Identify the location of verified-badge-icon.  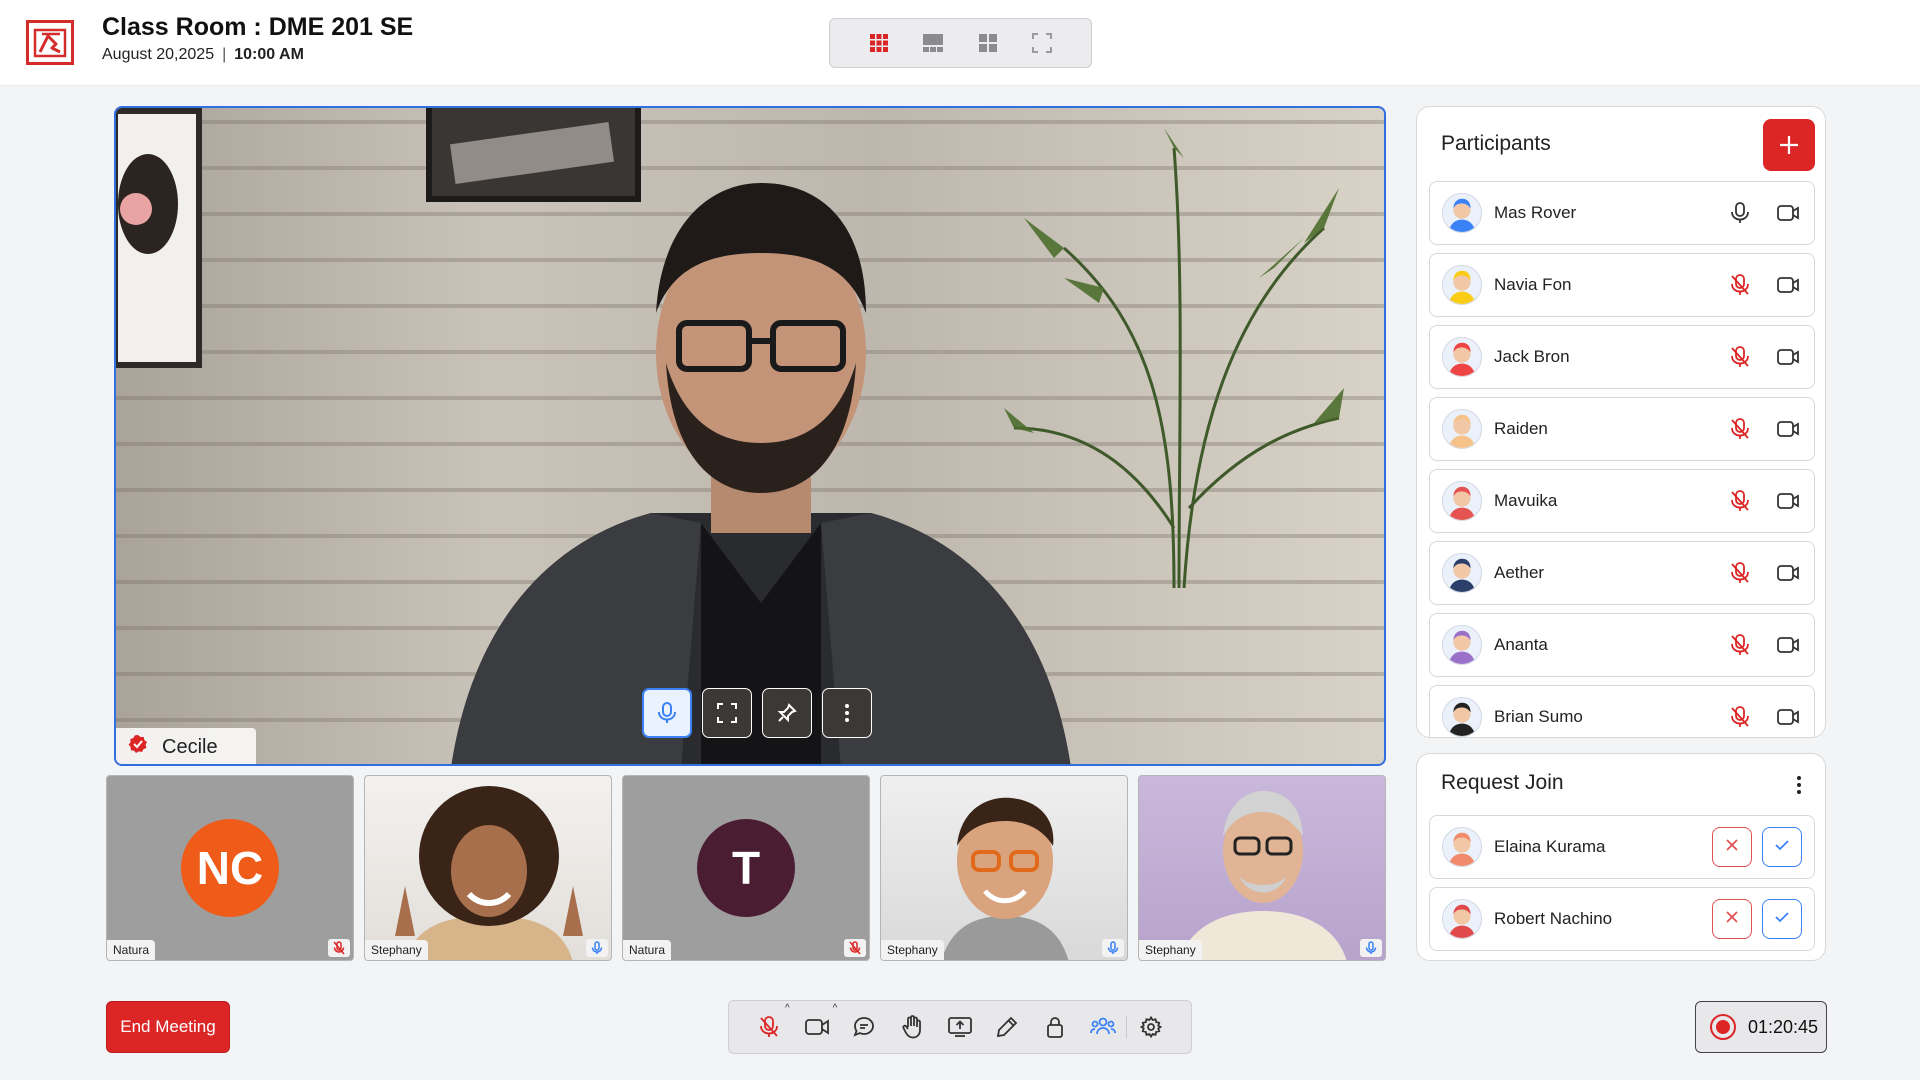
(138, 747).